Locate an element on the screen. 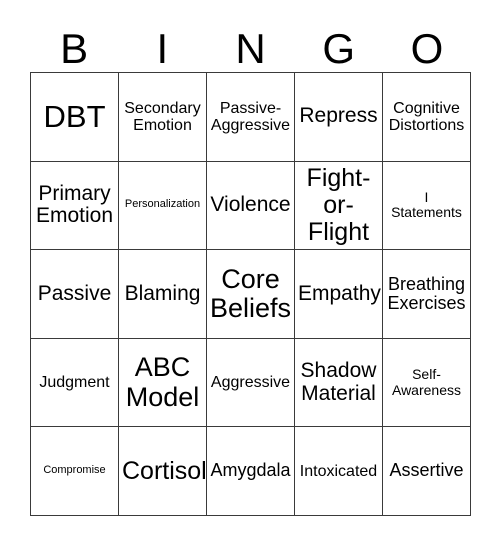 The width and height of the screenshot is (500, 544). bingo-cell: Secondary Emotion is located at coordinates (163, 117).